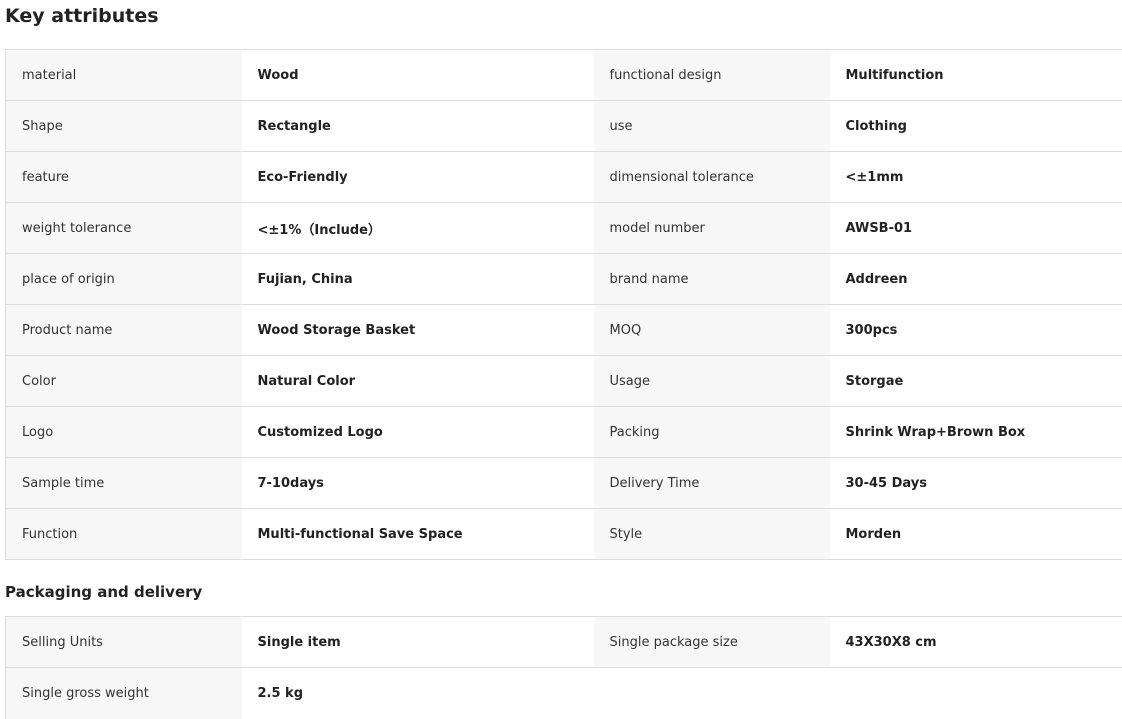 This screenshot has width=1122, height=719. What do you see at coordinates (712, 381) in the screenshot?
I see `attribute-label: Usage` at bounding box center [712, 381].